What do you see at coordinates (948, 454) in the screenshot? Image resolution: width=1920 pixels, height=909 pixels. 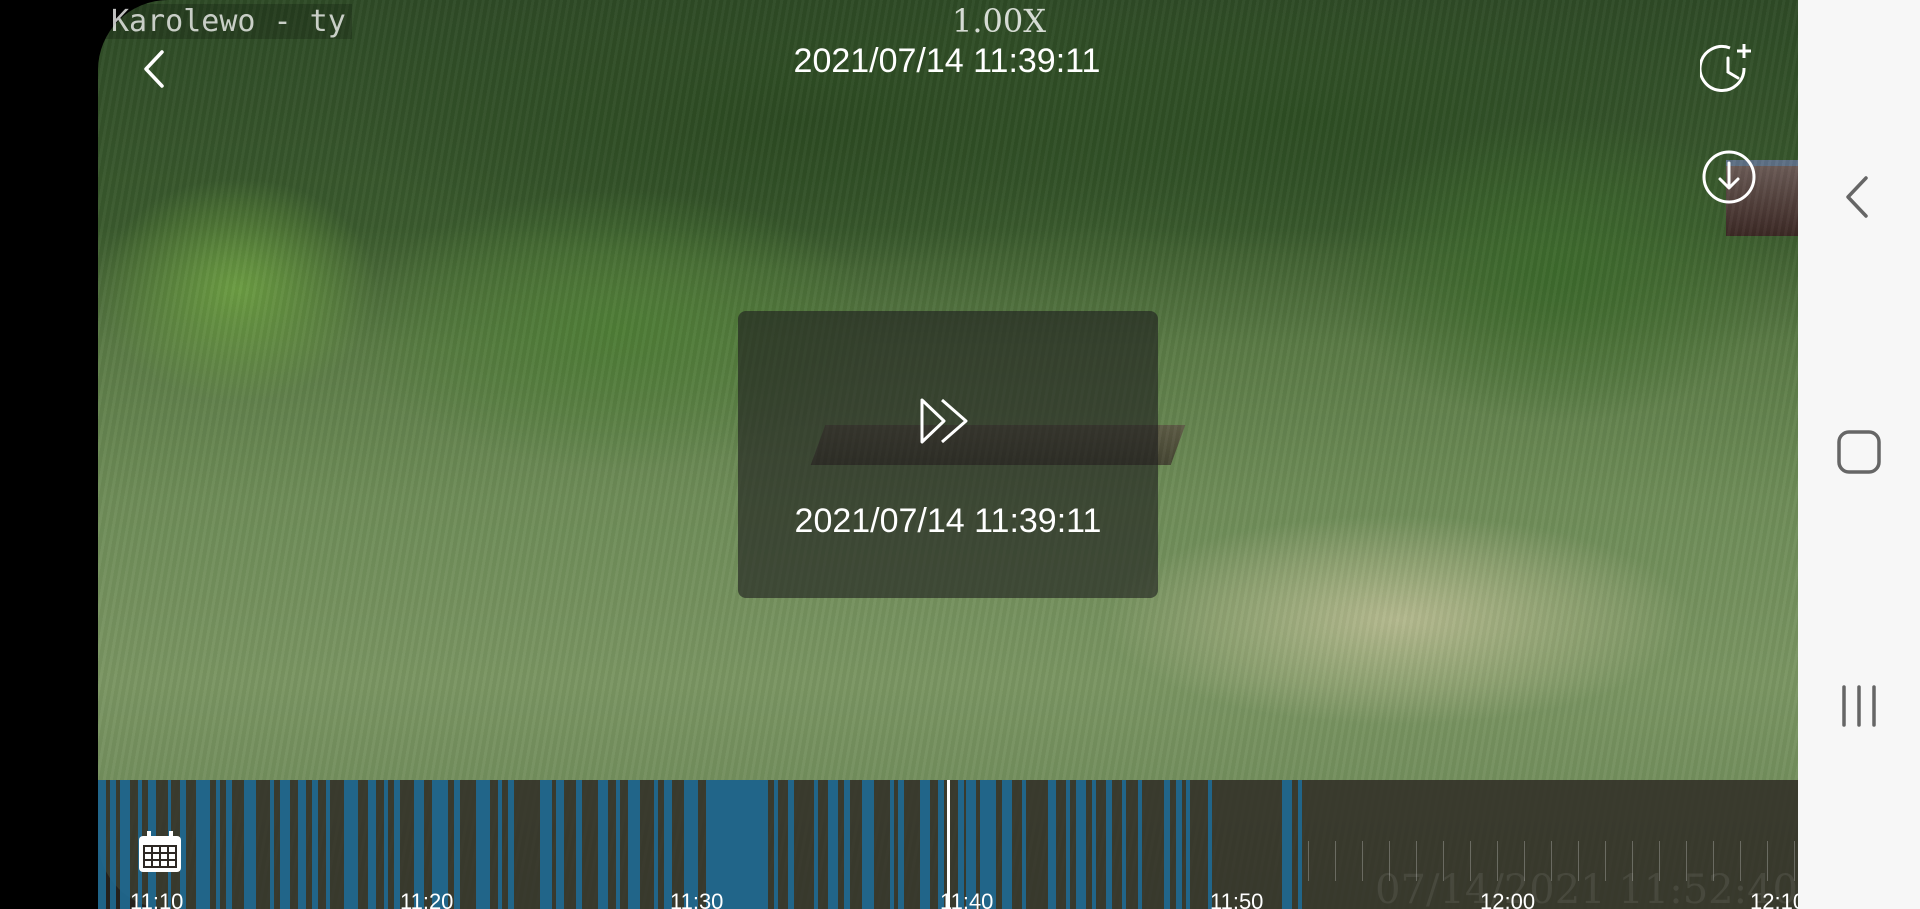 I see `playback-speed-overlay: 2021/07/14 11:39:11` at bounding box center [948, 454].